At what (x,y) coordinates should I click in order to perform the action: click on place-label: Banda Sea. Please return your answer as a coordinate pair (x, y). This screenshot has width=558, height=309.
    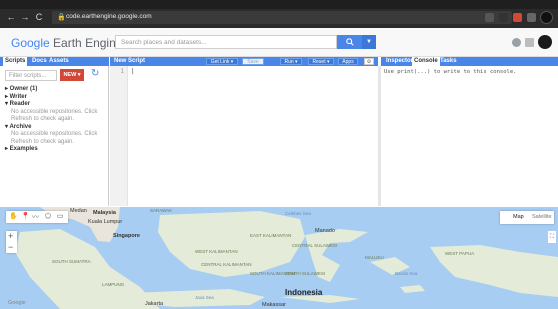
    Looking at the image, I should click on (406, 273).